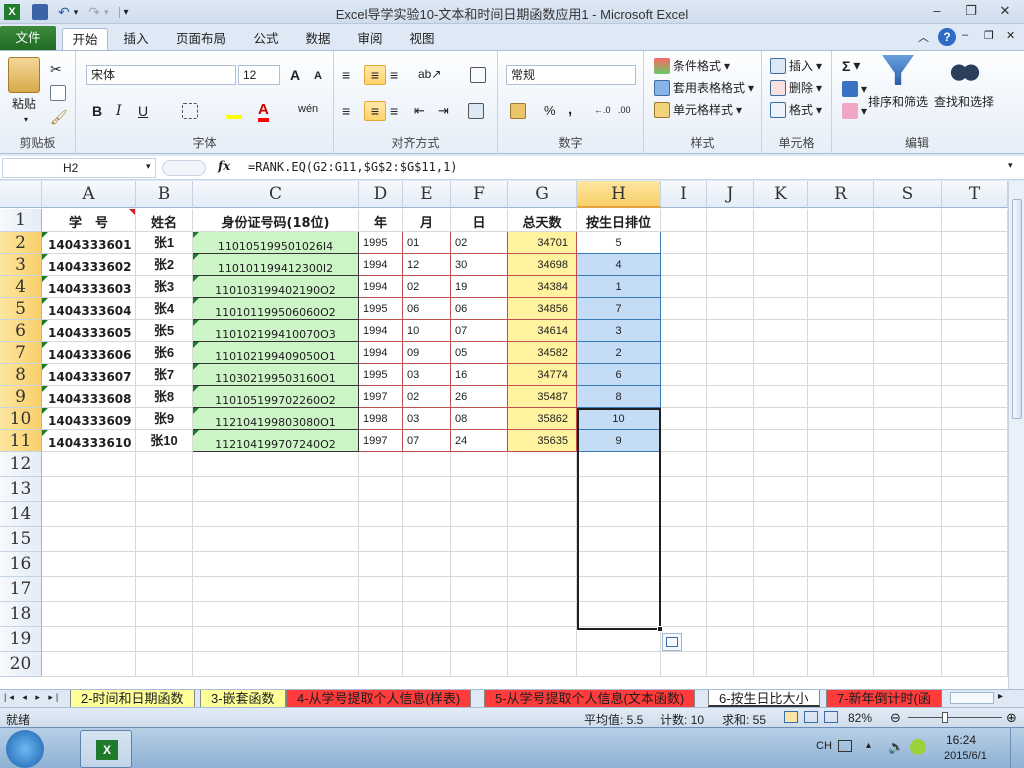  Describe the element at coordinates (692, 65) in the screenshot. I see `conditional-formatting-button: 条件格式 ▾` at that location.